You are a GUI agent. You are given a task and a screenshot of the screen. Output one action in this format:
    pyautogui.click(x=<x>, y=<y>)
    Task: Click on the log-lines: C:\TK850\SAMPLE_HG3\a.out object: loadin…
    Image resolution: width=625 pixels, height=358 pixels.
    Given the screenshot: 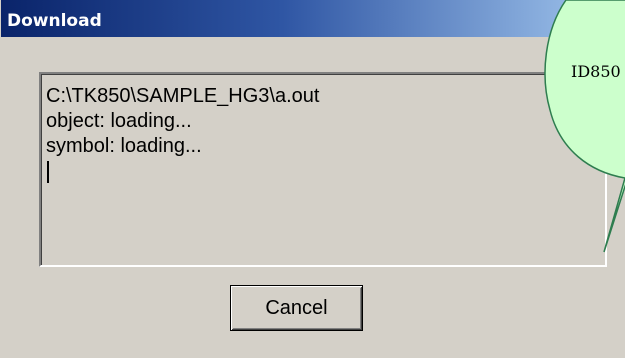 What is the action you would take?
    pyautogui.click(x=182, y=121)
    